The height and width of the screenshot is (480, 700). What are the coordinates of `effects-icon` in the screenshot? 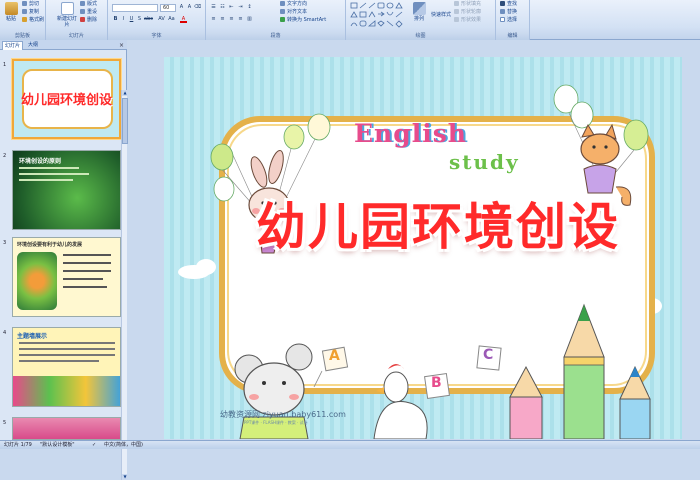 It's located at (456, 19).